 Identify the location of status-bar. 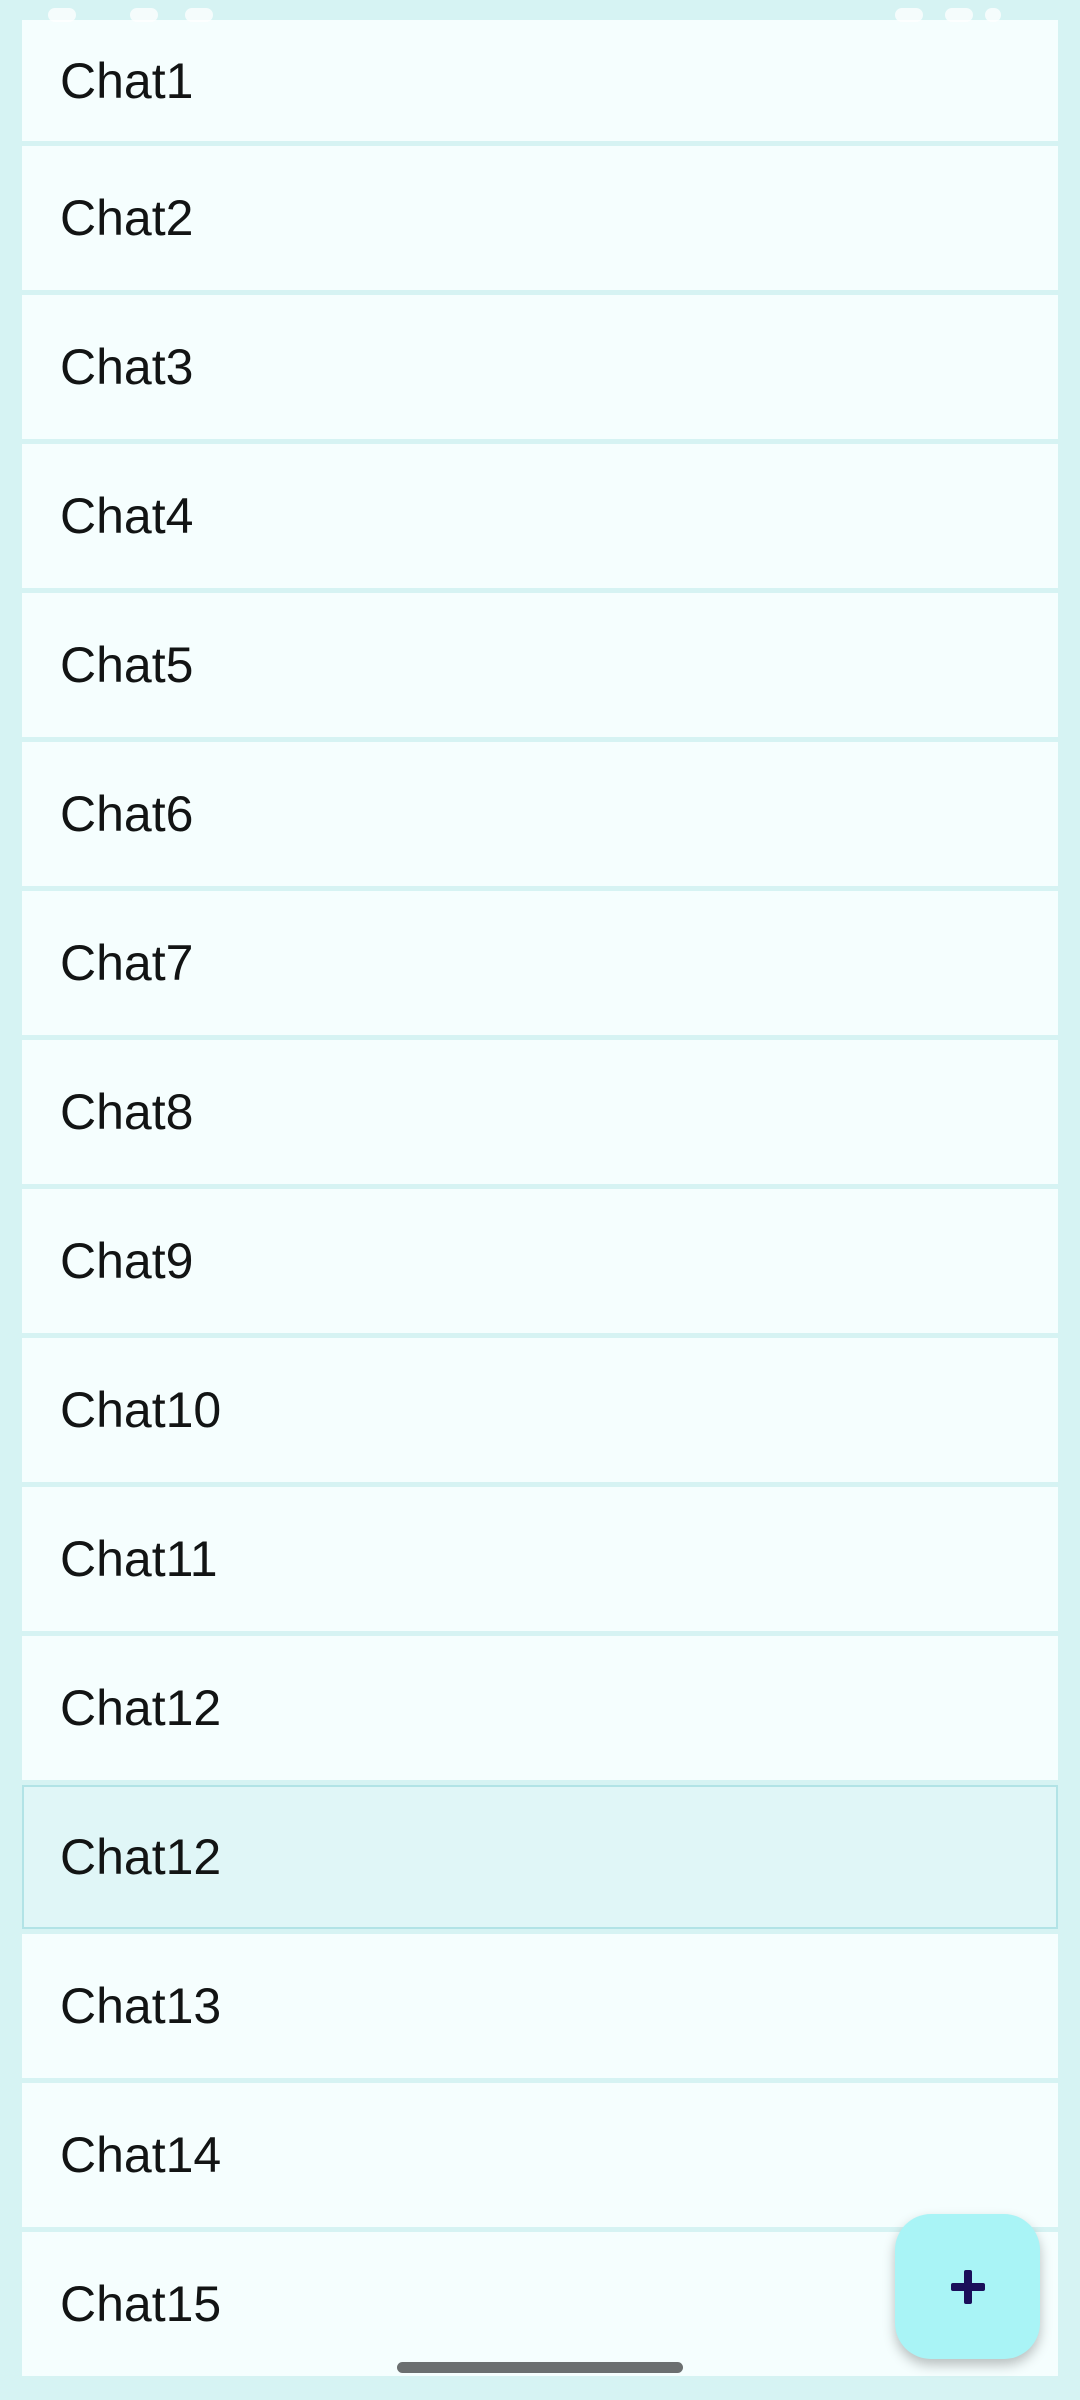
(540, 11).